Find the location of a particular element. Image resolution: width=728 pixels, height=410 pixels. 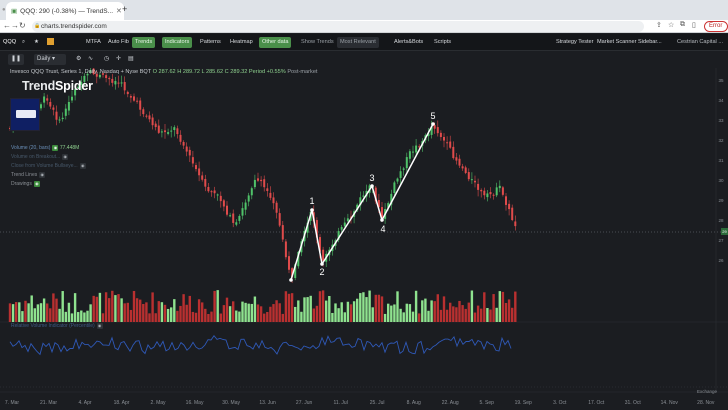

star-icon: ☆ is located at coordinates (671, 25).